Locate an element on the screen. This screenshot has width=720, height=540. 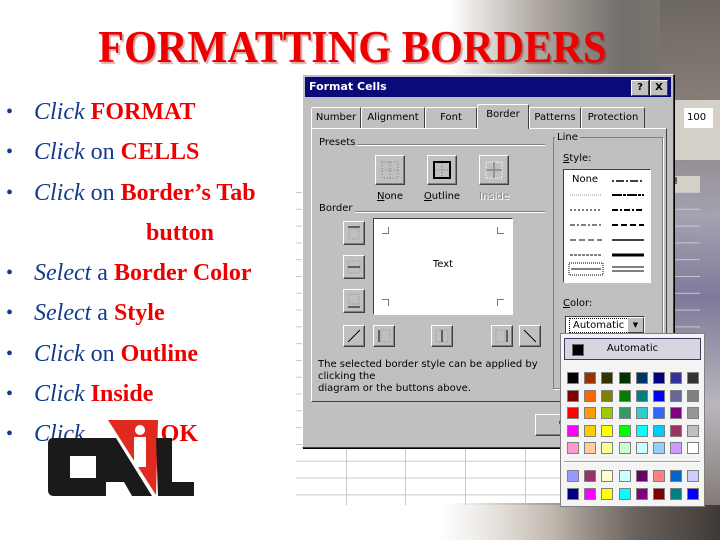
tab-alignment: Alignment is located at coordinates (393, 117).